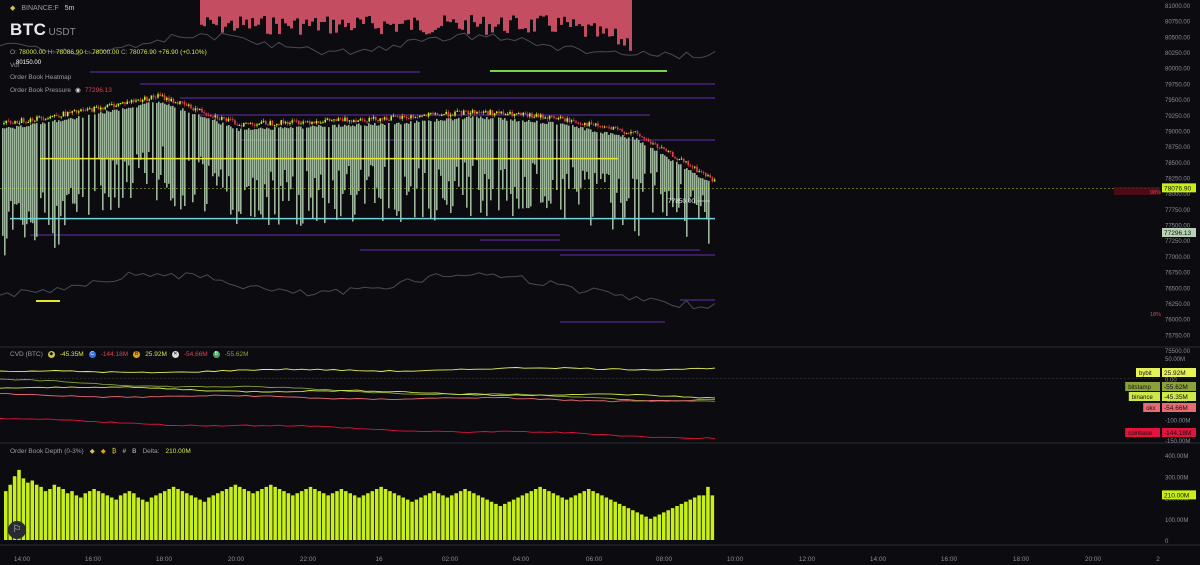 Image resolution: width=1200 pixels, height=565 pixels. What do you see at coordinates (1140, 434) in the screenshot?
I see `cvd-tag-name: coinbase` at bounding box center [1140, 434].